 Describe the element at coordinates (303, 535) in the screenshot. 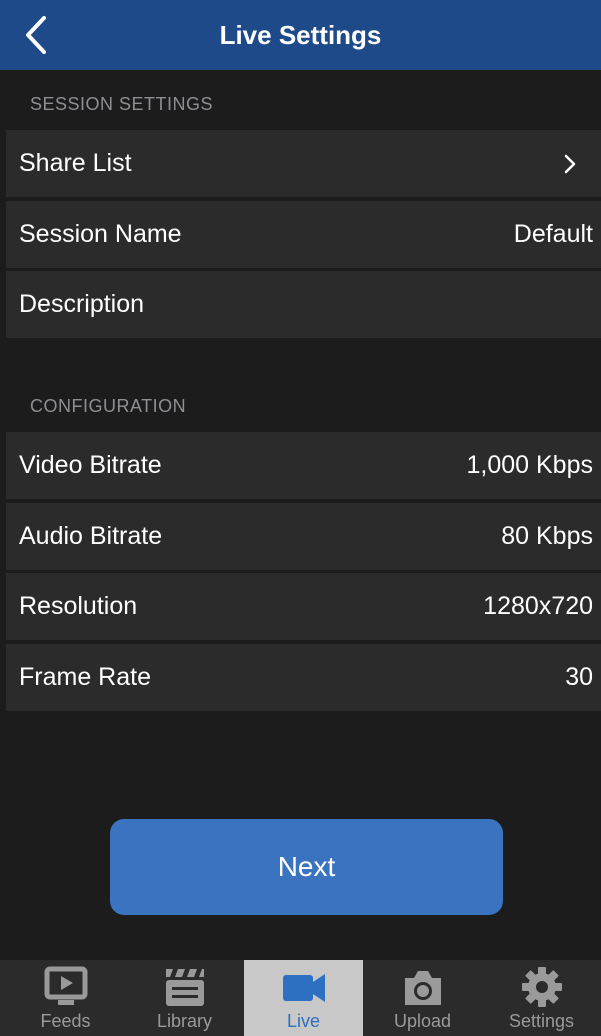

I see `row-audio-bitrate: Audio Bitrate 80 Kbps` at that location.